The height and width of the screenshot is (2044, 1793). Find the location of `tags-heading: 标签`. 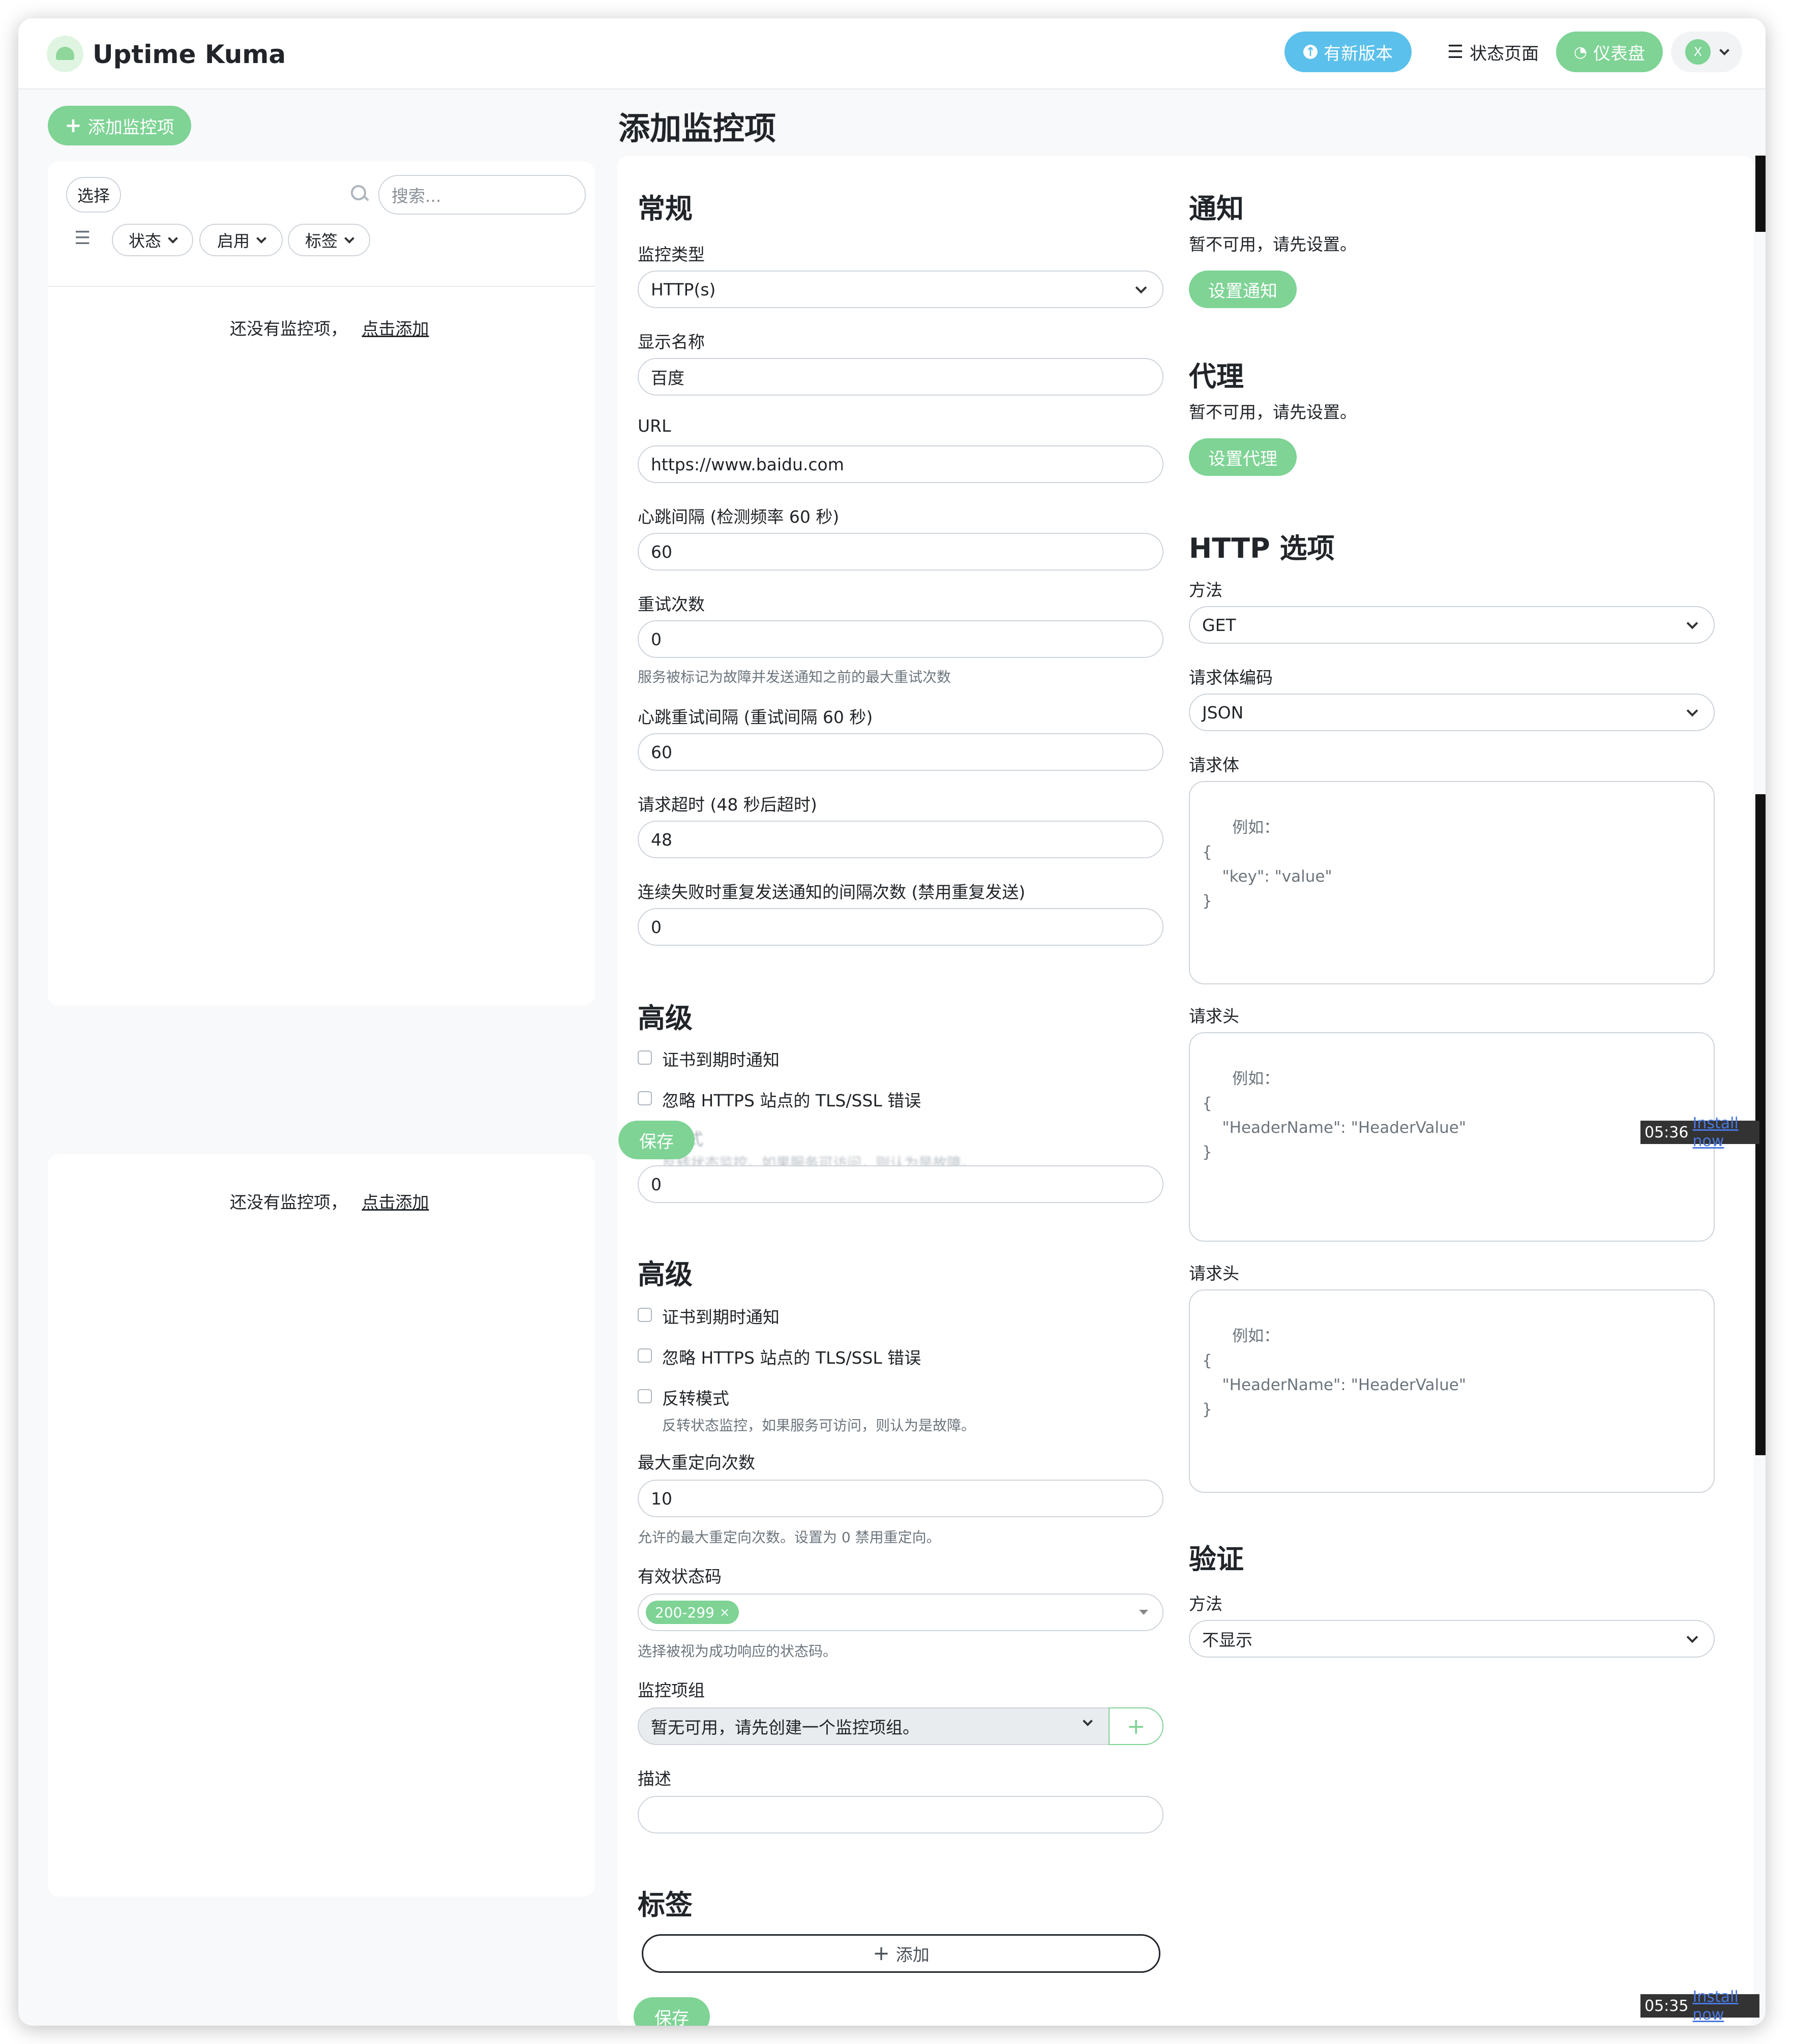

tags-heading: 标签 is located at coordinates (665, 1905).